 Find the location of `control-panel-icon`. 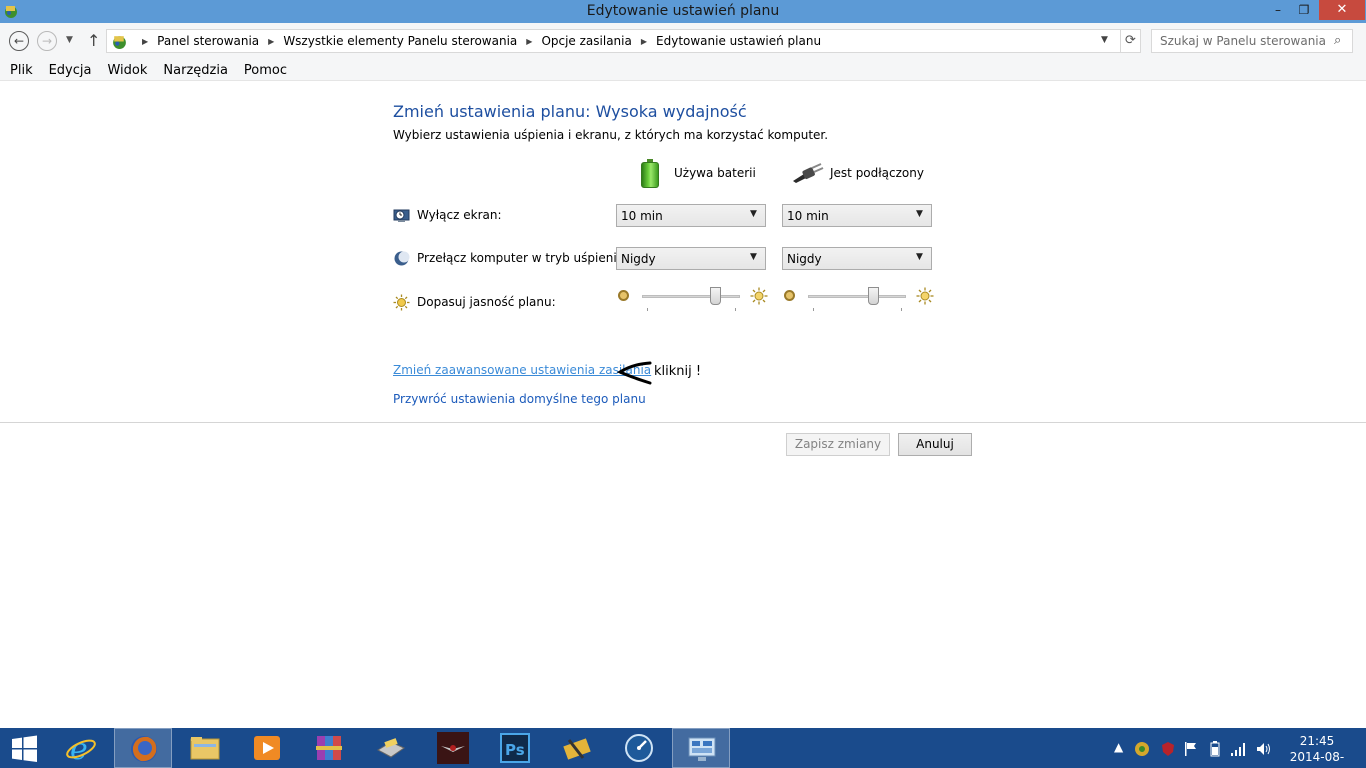

control-panel-icon is located at coordinates (702, 749).